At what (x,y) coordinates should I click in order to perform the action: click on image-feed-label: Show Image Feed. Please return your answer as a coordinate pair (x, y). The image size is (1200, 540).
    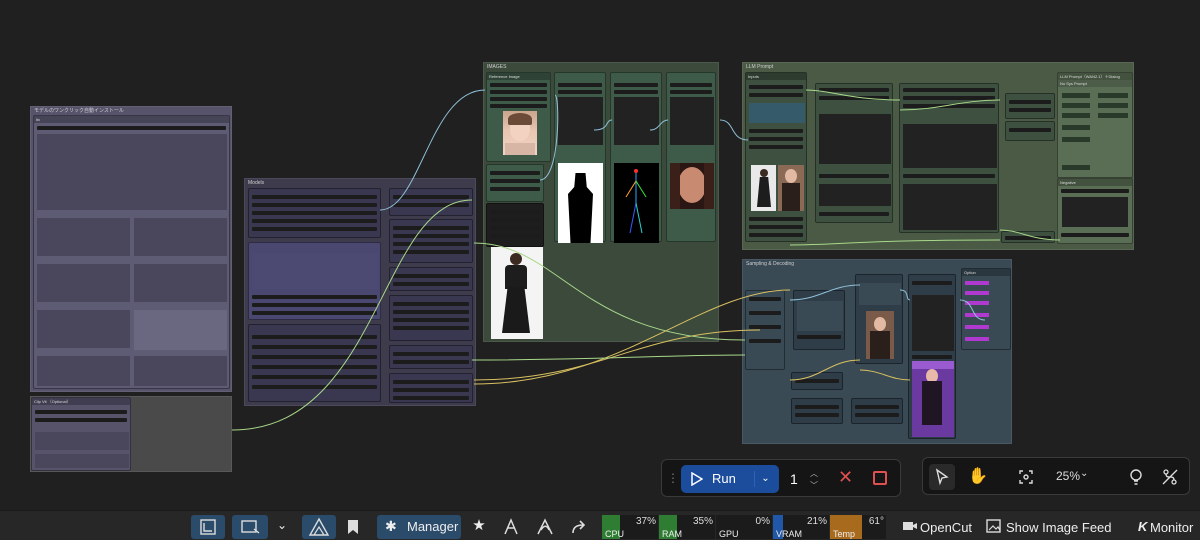
    Looking at the image, I should click on (1059, 527).